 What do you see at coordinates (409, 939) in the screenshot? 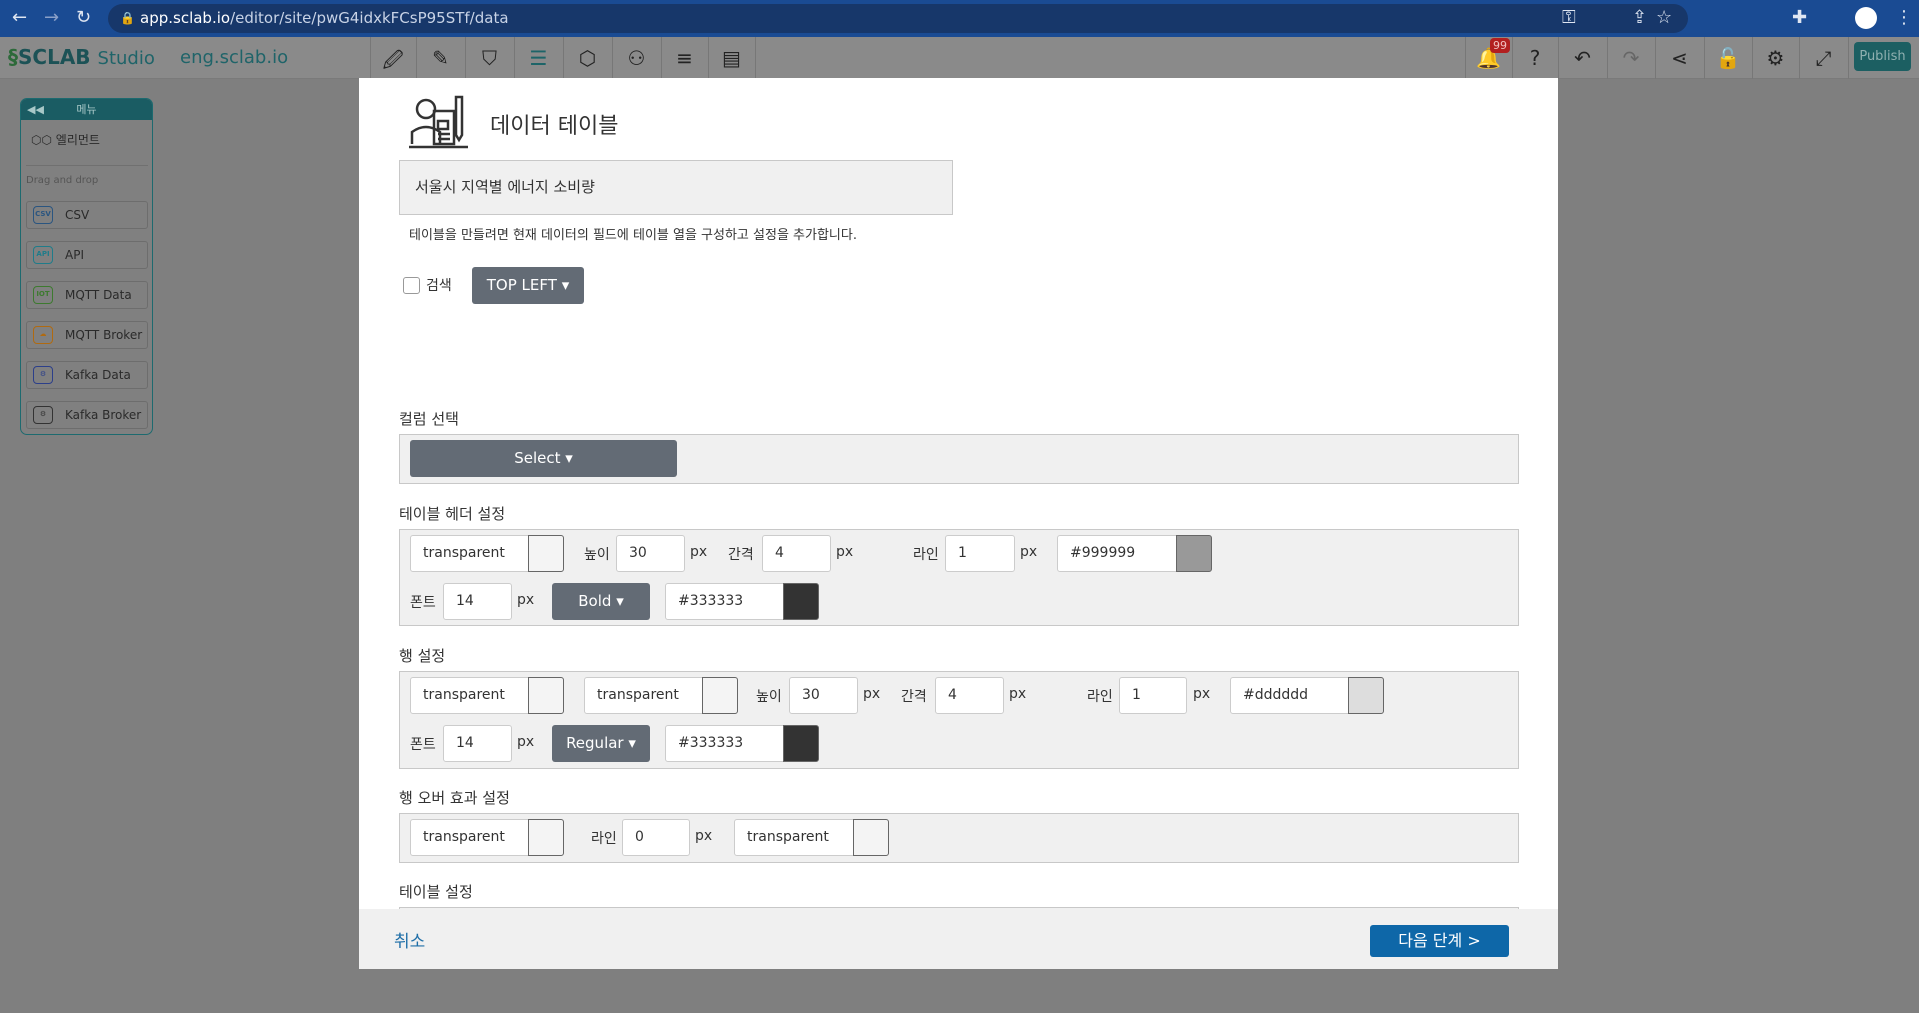
I see `cancel-link: 취소` at bounding box center [409, 939].